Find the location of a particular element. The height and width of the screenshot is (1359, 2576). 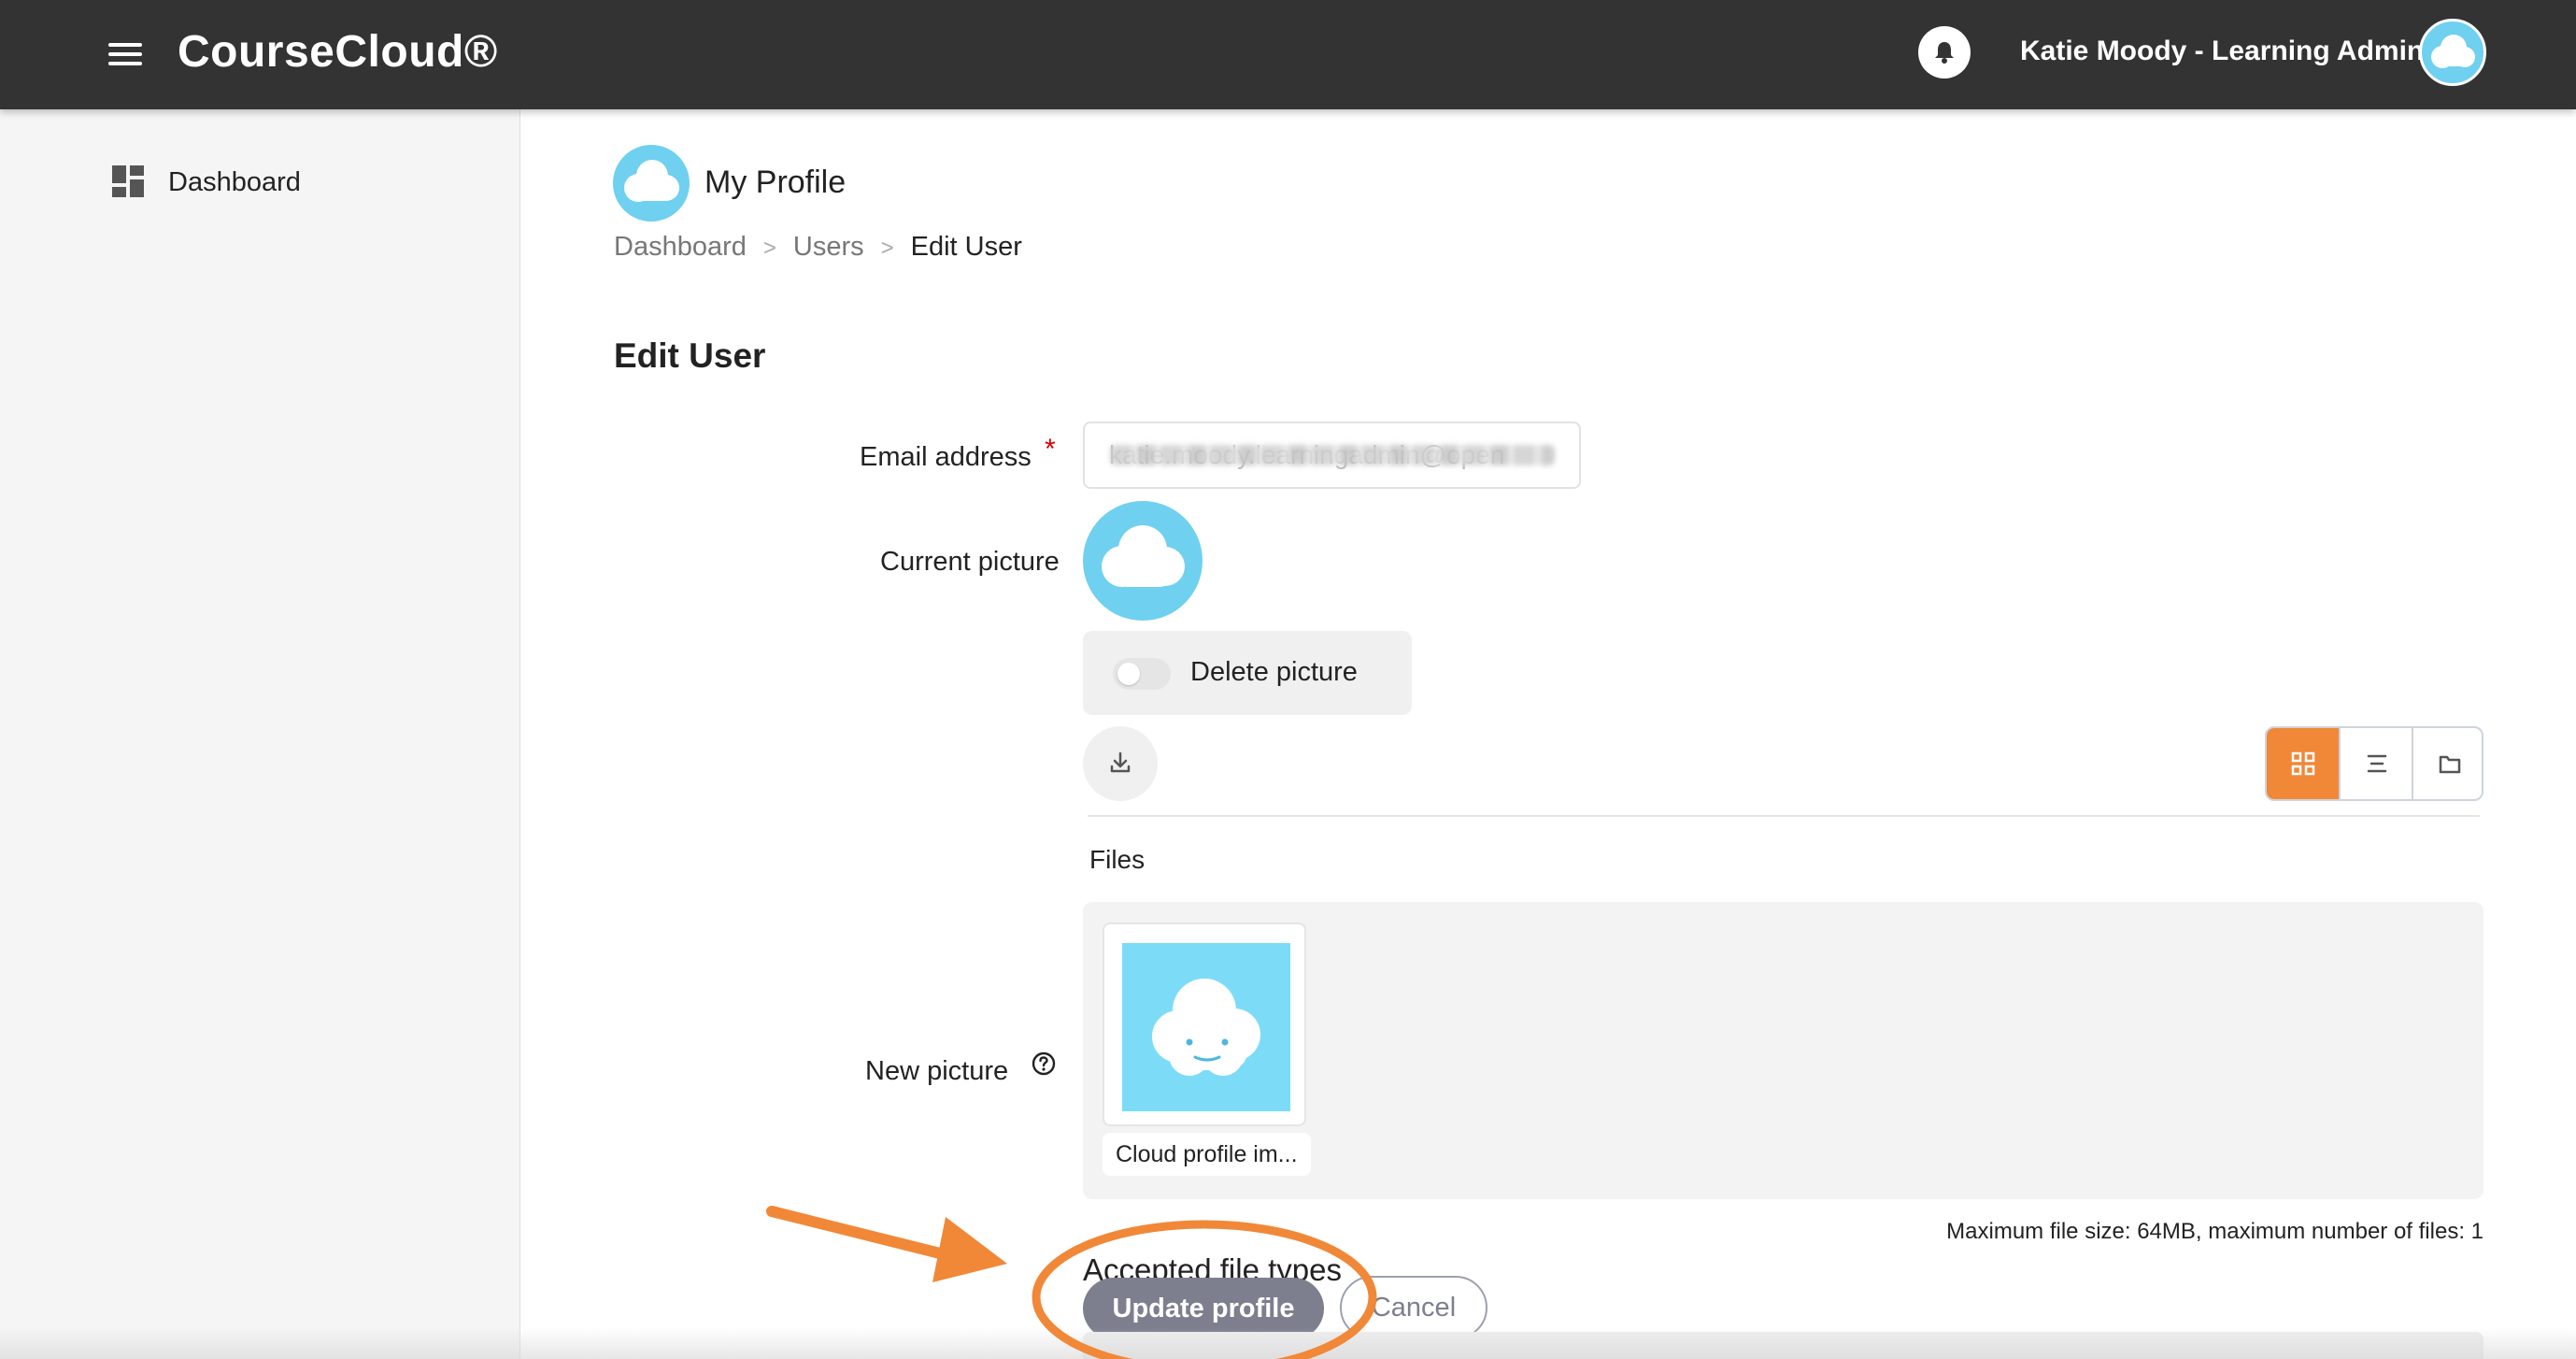

view-tree-button is located at coordinates (2447, 763).